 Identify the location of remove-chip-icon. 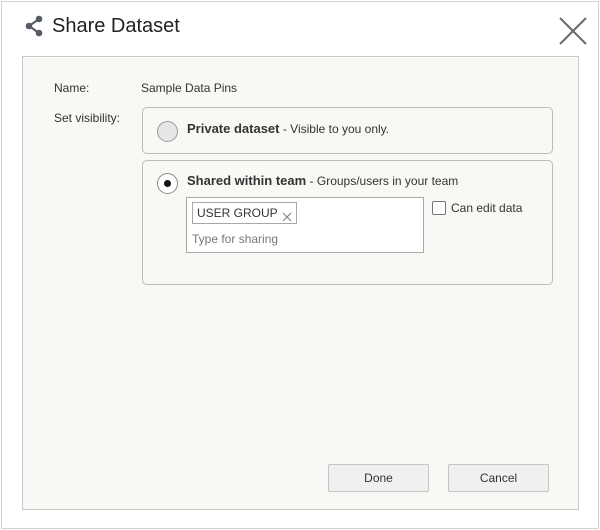
(287, 215).